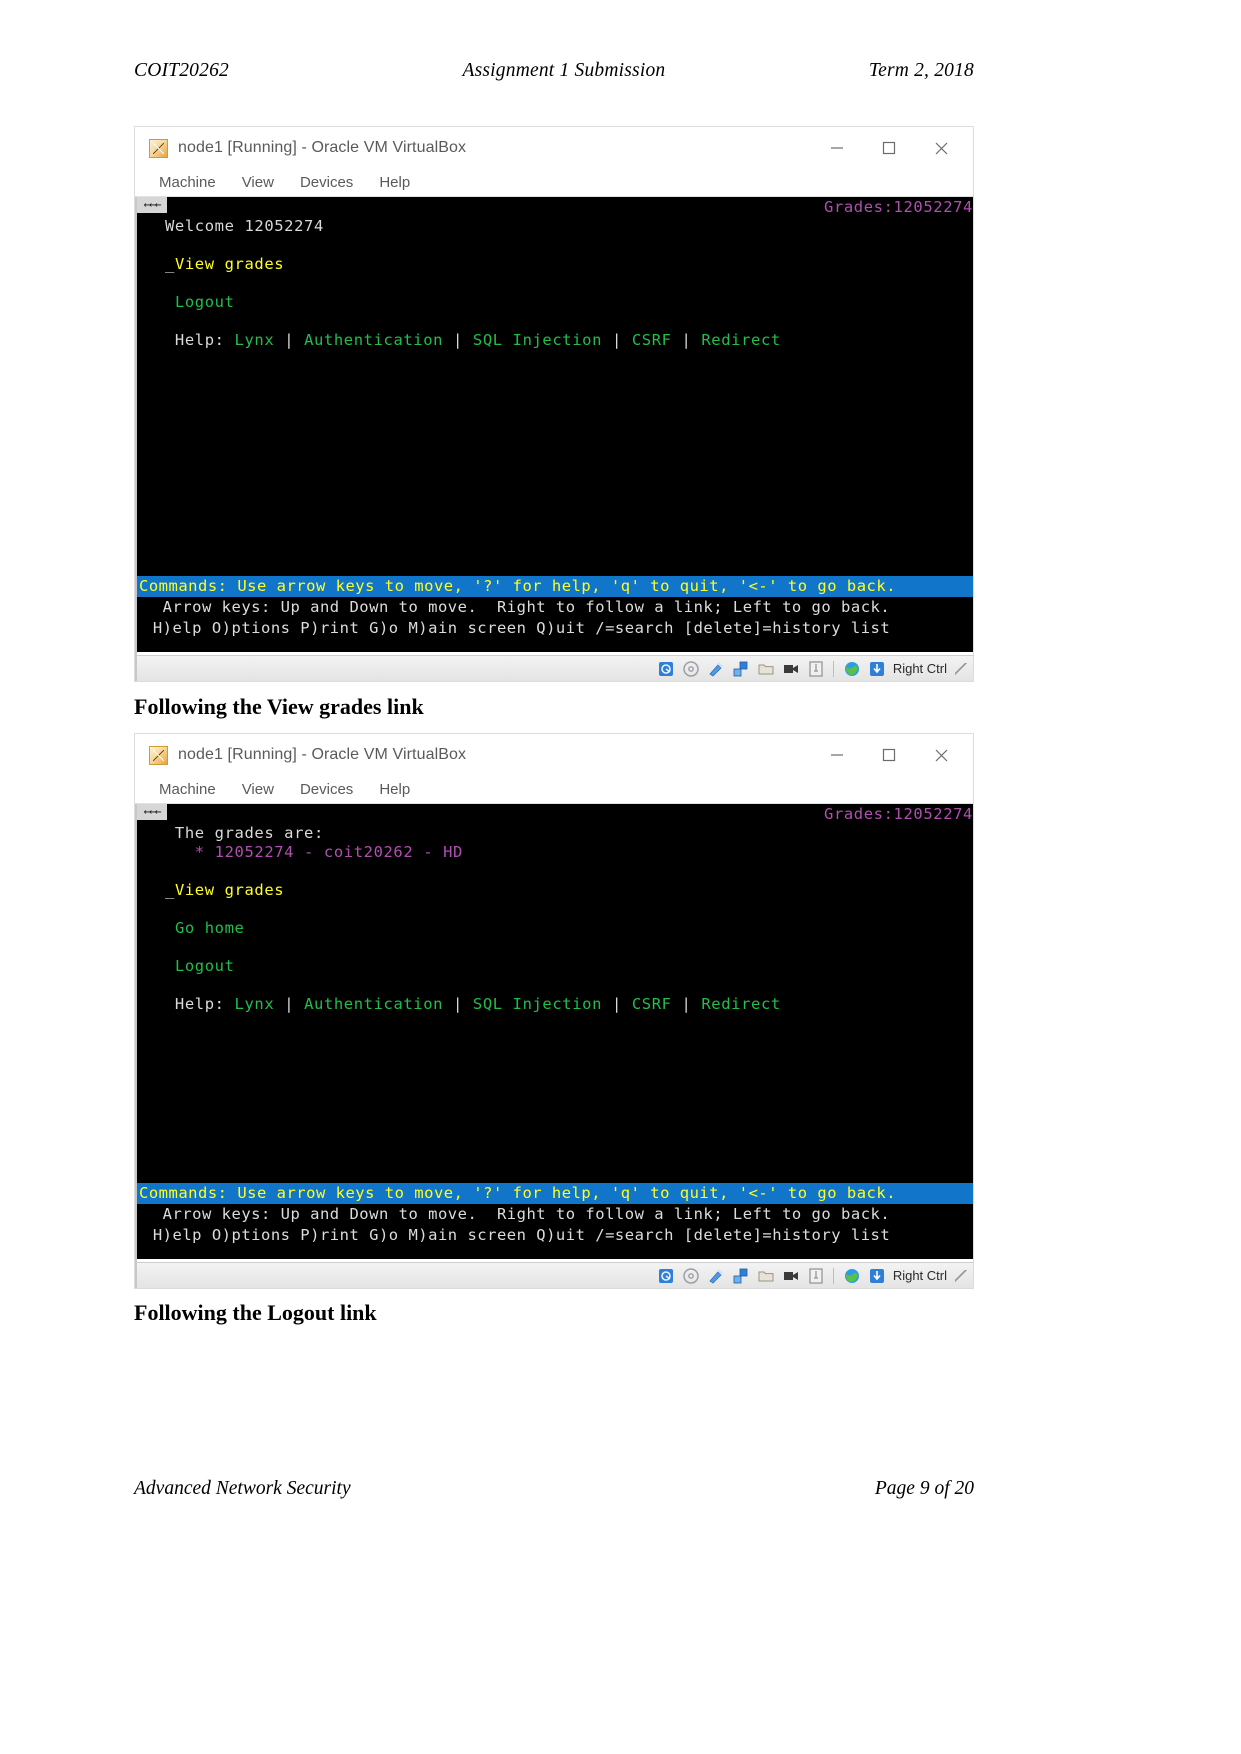  What do you see at coordinates (569, 264) in the screenshot?
I see `terminal-line: _View grades` at bounding box center [569, 264].